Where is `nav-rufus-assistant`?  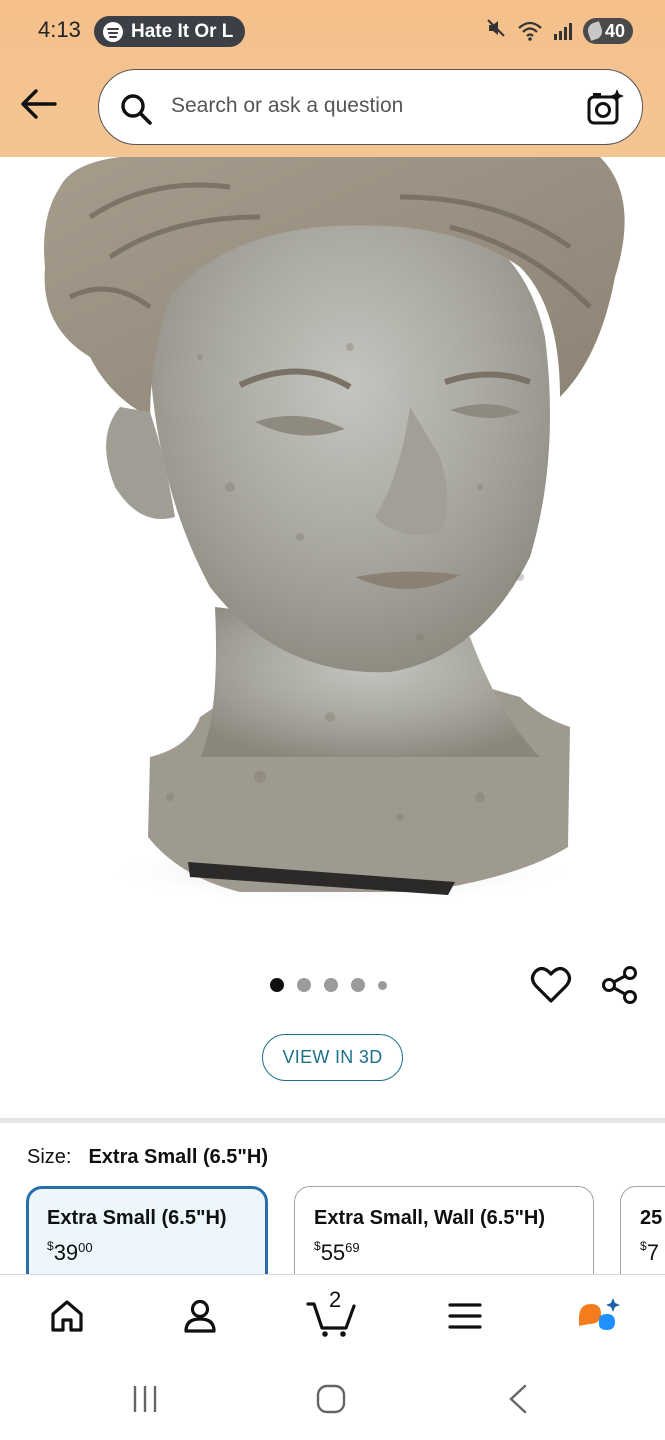 nav-rufus-assistant is located at coordinates (599, 1316).